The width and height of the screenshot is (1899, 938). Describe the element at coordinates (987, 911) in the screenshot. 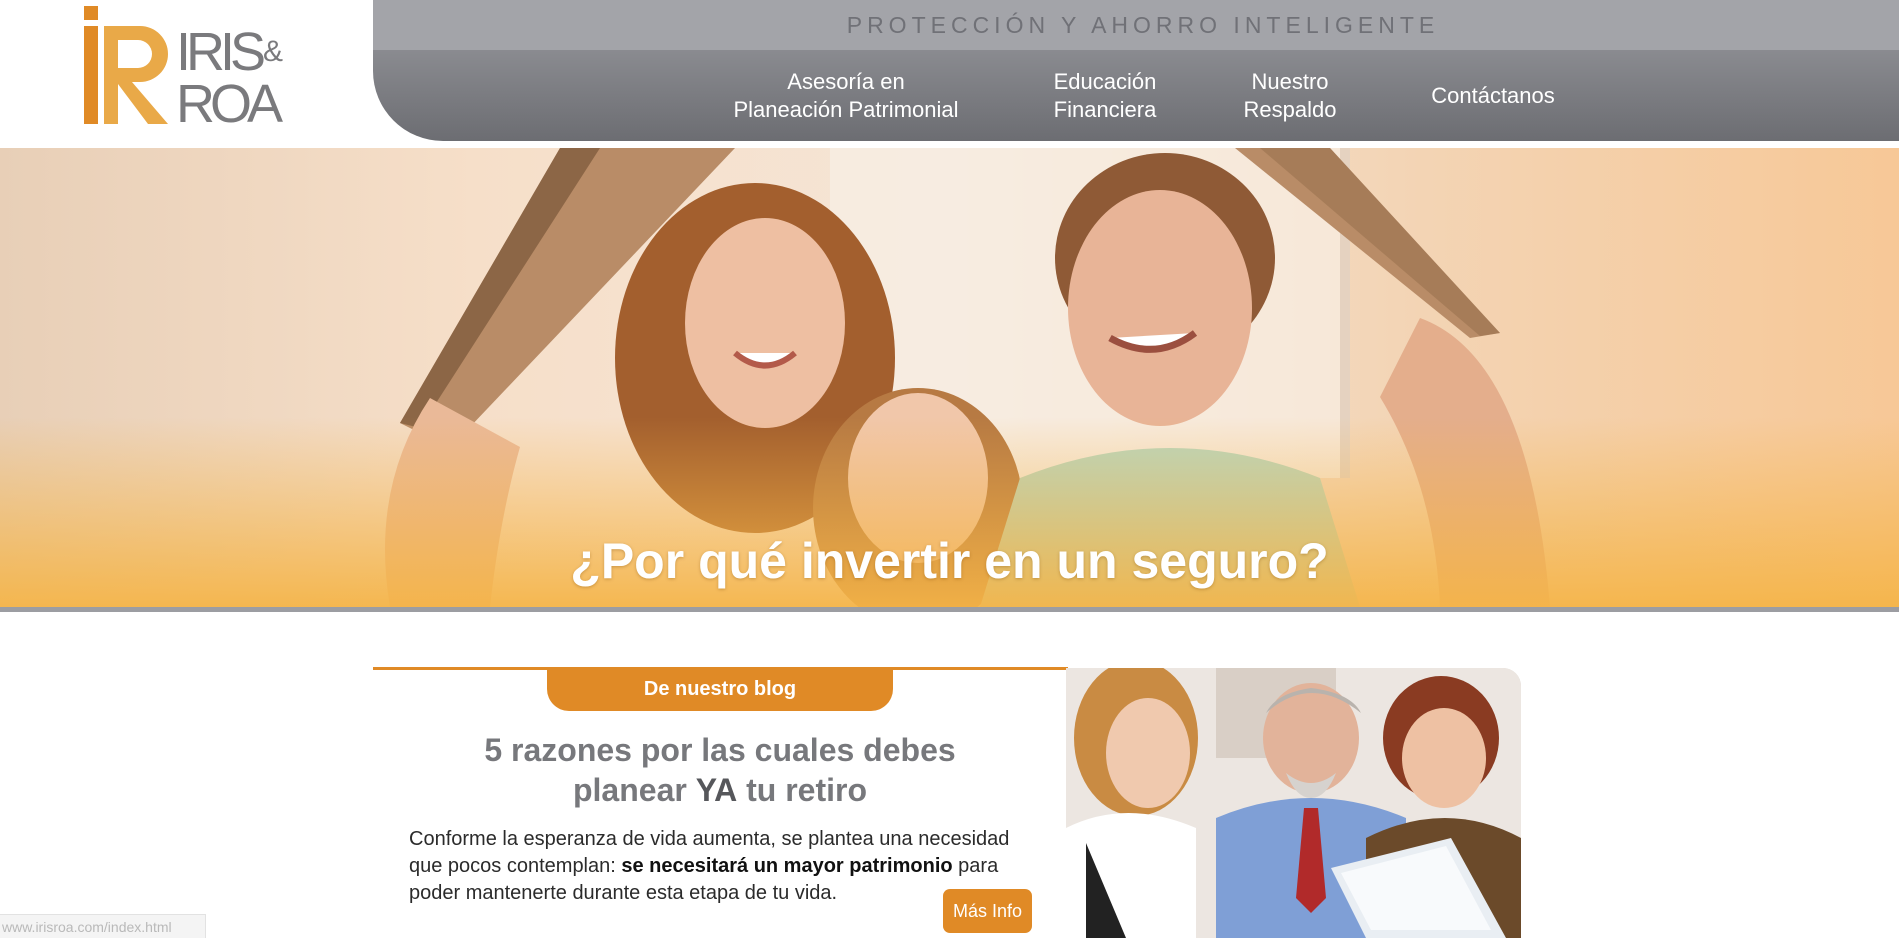

I see `more-info-button: Más Info` at that location.